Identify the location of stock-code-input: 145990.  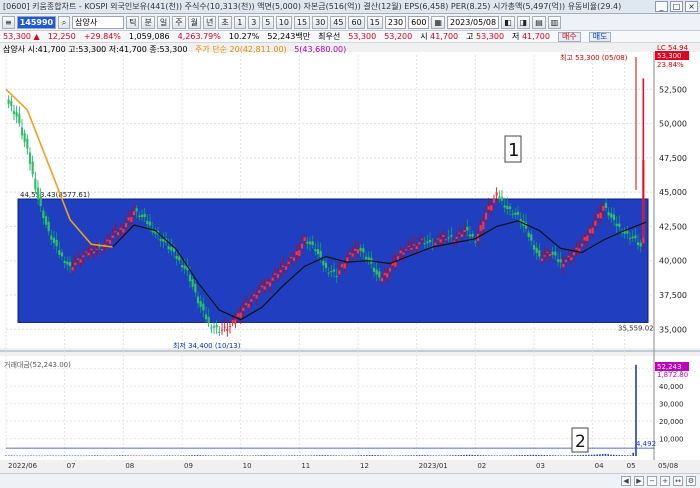
(36, 22).